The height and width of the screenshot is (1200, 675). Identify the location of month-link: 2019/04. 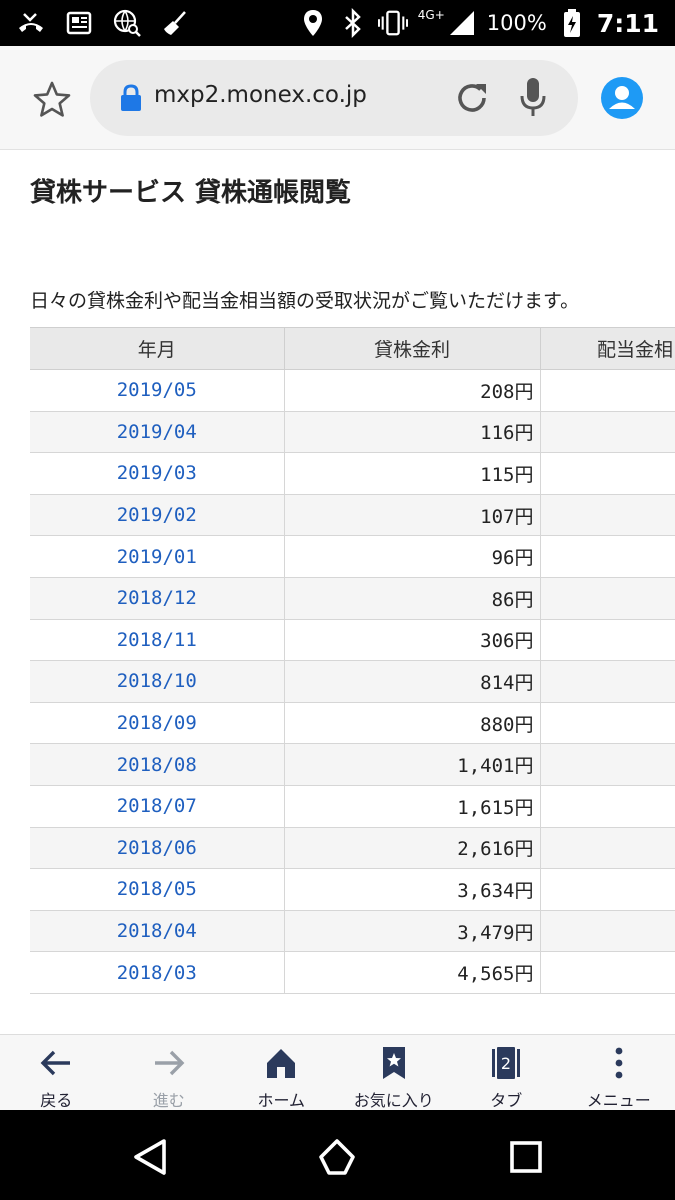
(157, 432).